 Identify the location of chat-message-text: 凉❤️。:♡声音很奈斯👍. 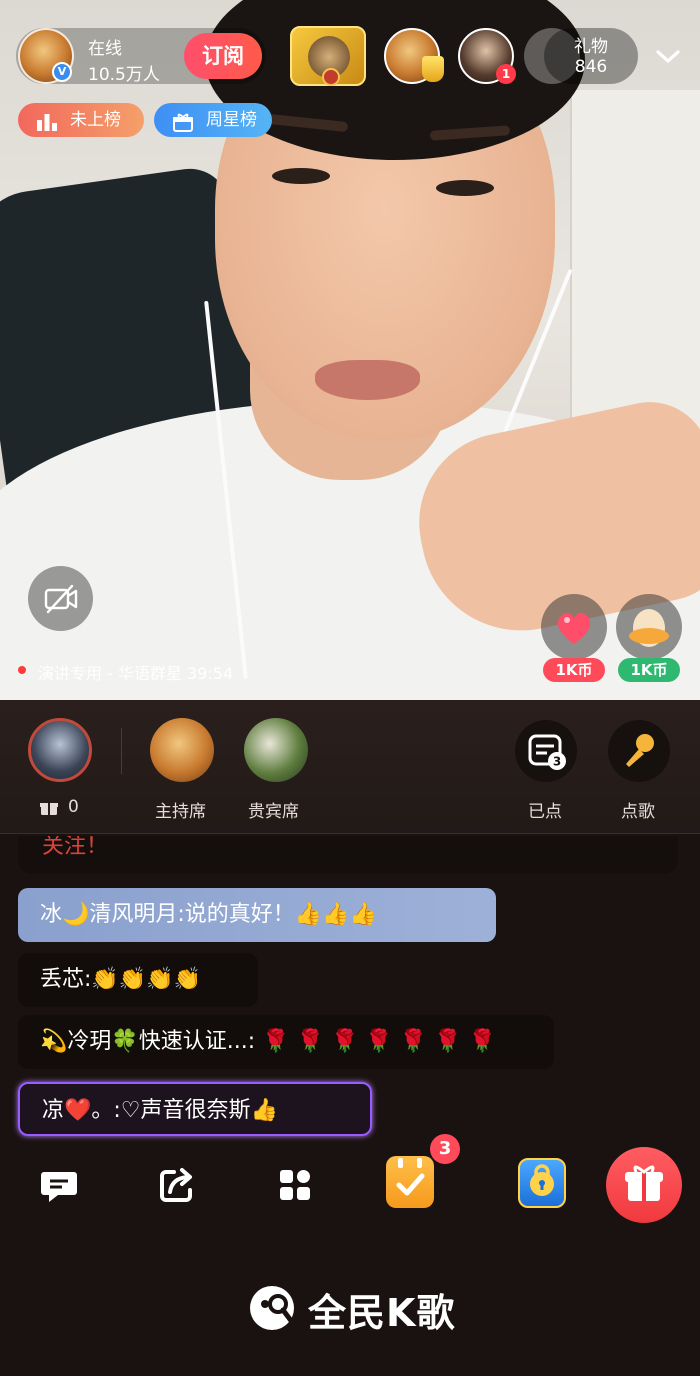
(160, 1110).